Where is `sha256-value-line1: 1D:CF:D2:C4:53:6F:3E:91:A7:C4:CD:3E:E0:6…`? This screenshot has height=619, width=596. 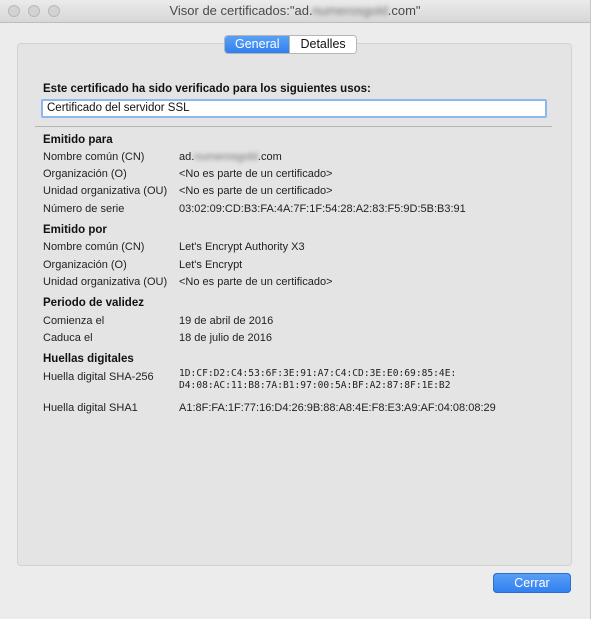
sha256-value-line1: 1D:CF:D2:C4:53:6F:3E:91:A7:C4:CD:3E:E0:6… is located at coordinates (318, 373).